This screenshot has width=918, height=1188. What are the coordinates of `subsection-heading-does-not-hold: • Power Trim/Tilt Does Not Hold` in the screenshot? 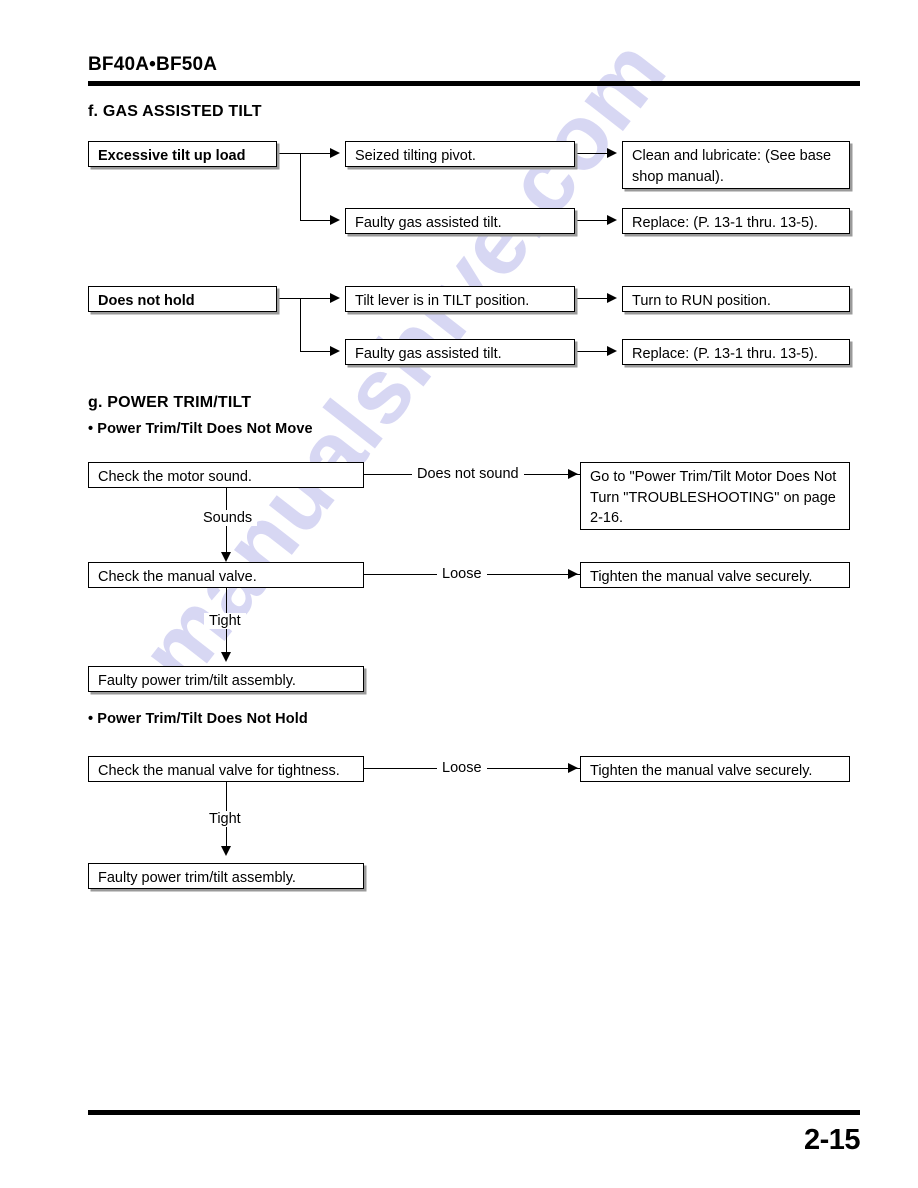 It's located at (198, 719).